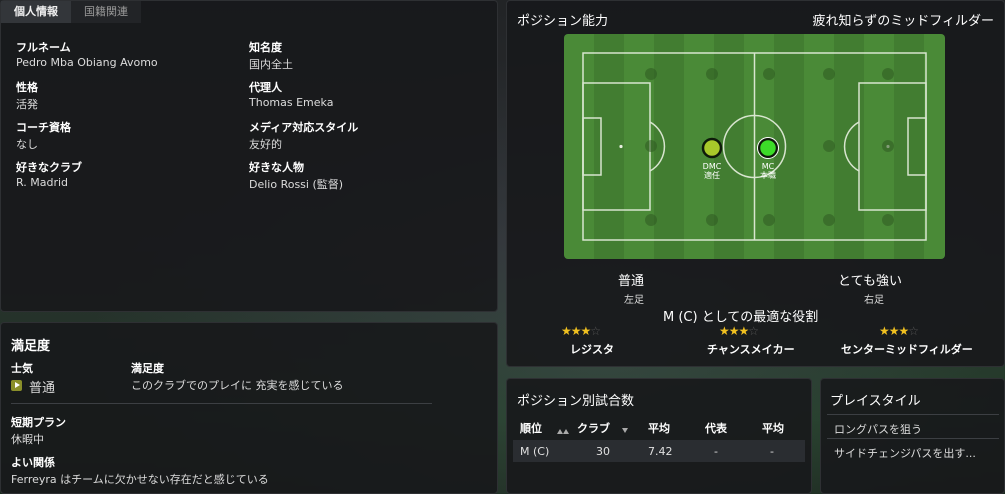 This screenshot has height=494, width=1005. Describe the element at coordinates (751, 349) in the screenshot. I see `role-chance-maker: チャンスメイカー` at that location.